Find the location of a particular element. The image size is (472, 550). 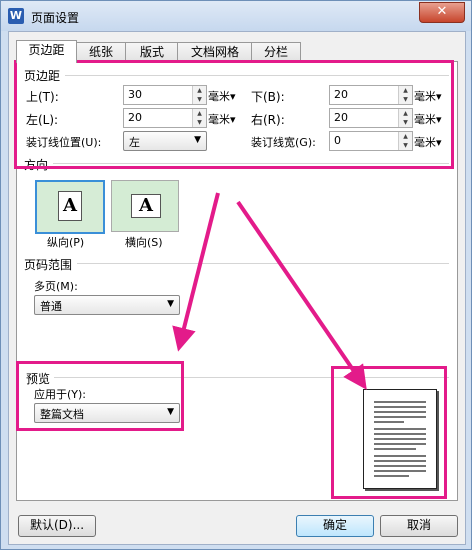

arrow-to-preview-group is located at coordinates (196, 272).